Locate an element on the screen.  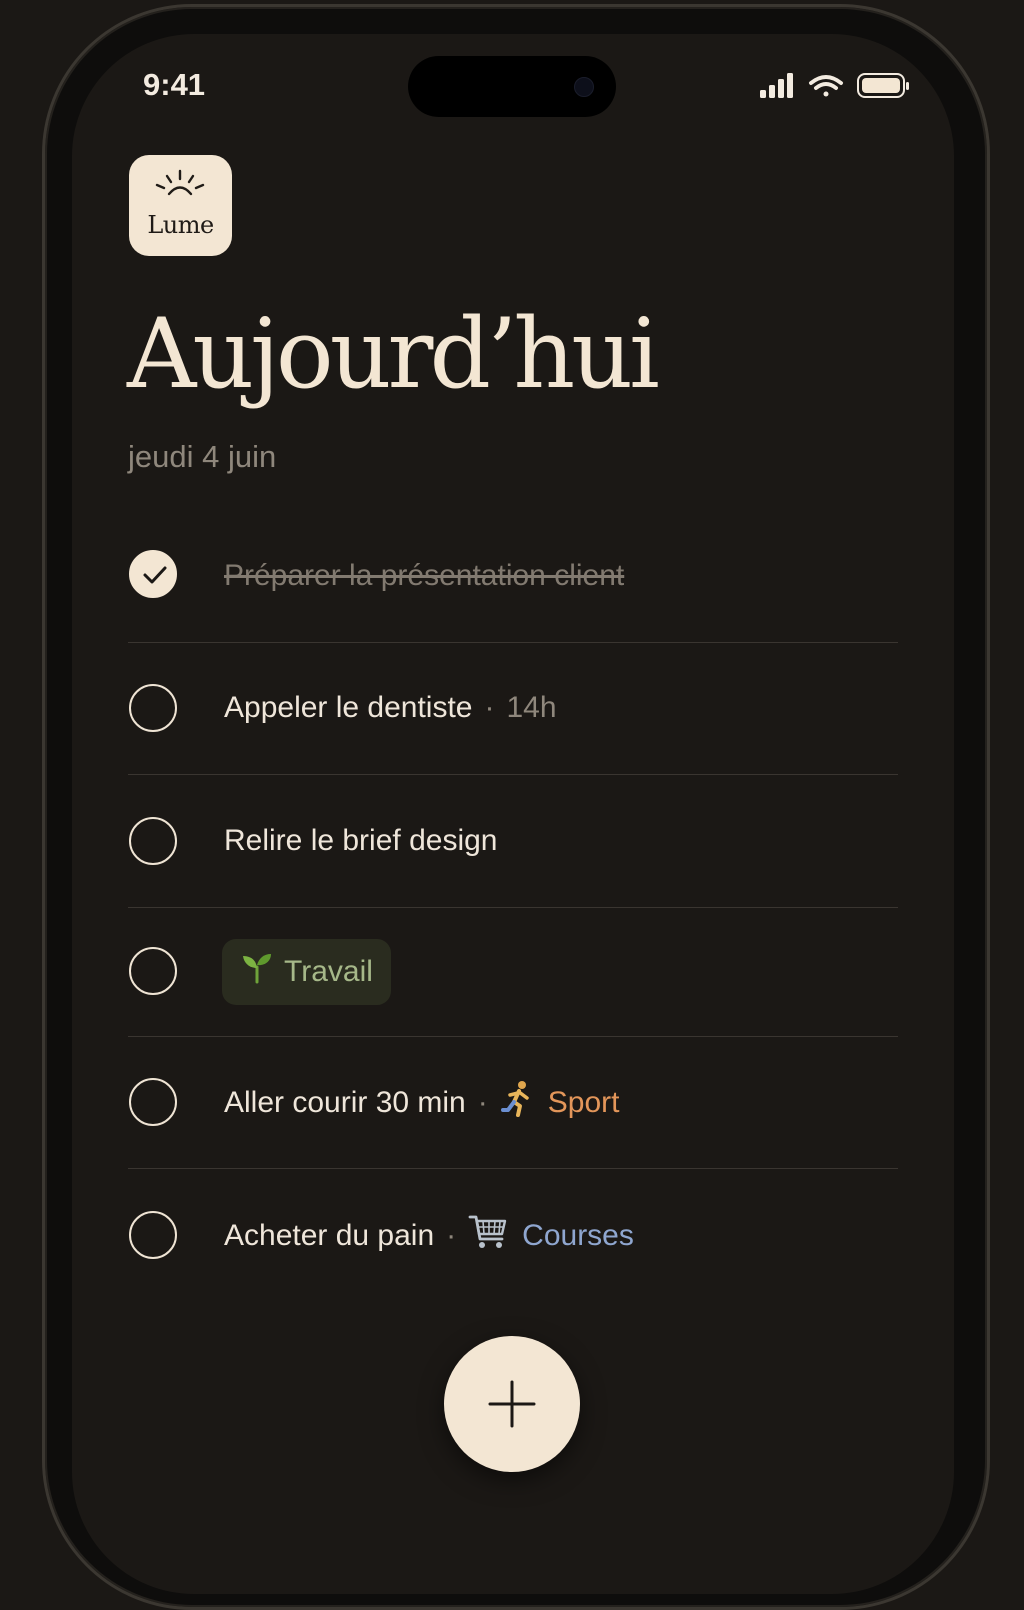
task-item: Préparer la présentation client is located at coordinates (513, 578).